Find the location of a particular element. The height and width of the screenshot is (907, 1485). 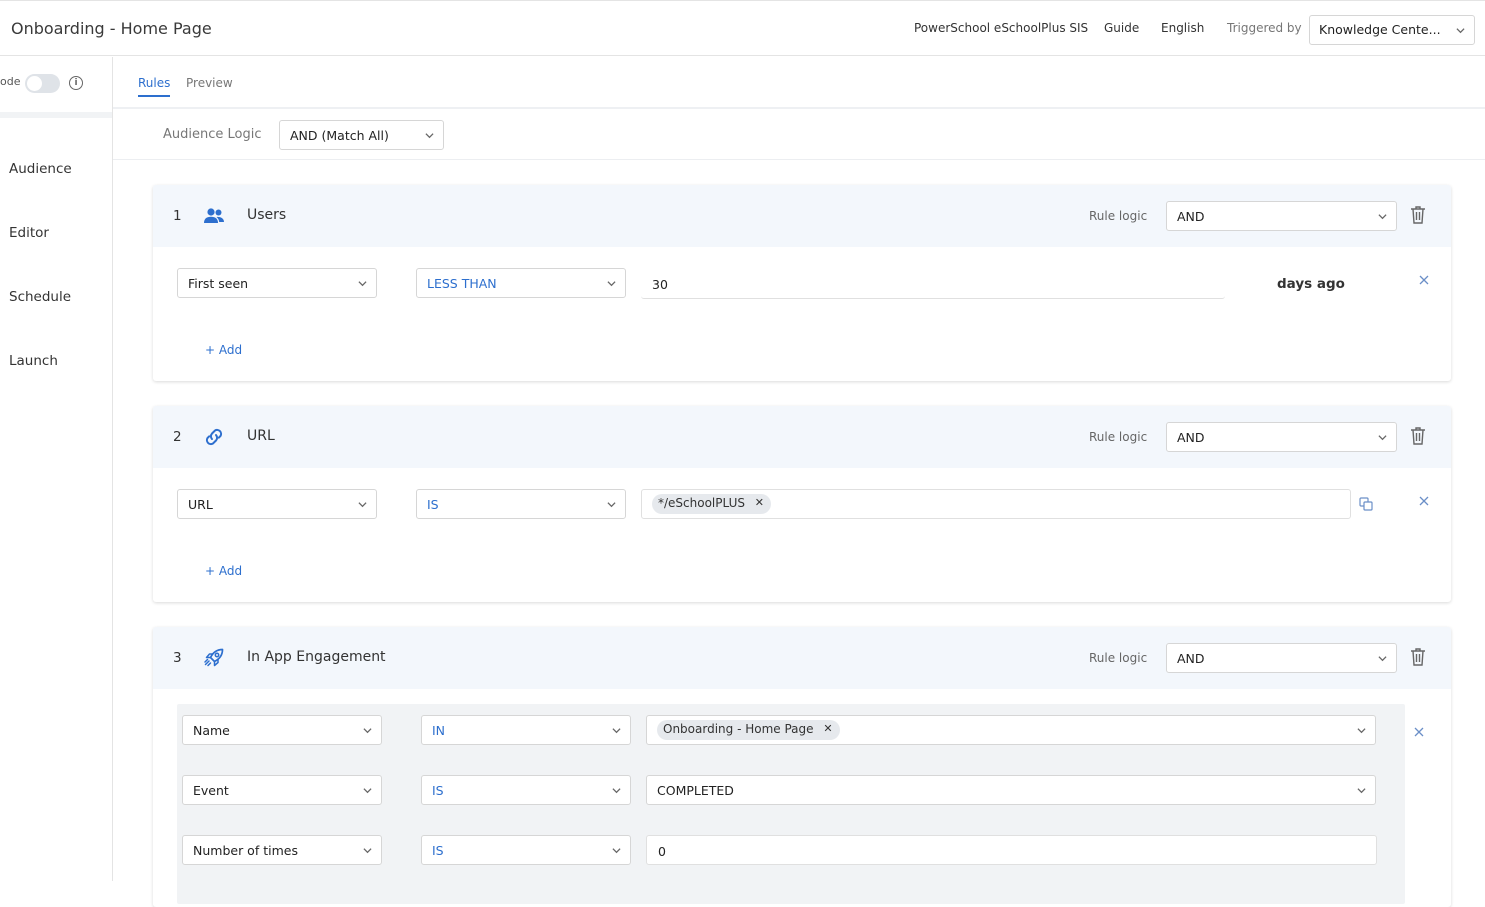

copy-icon is located at coordinates (1366, 504).